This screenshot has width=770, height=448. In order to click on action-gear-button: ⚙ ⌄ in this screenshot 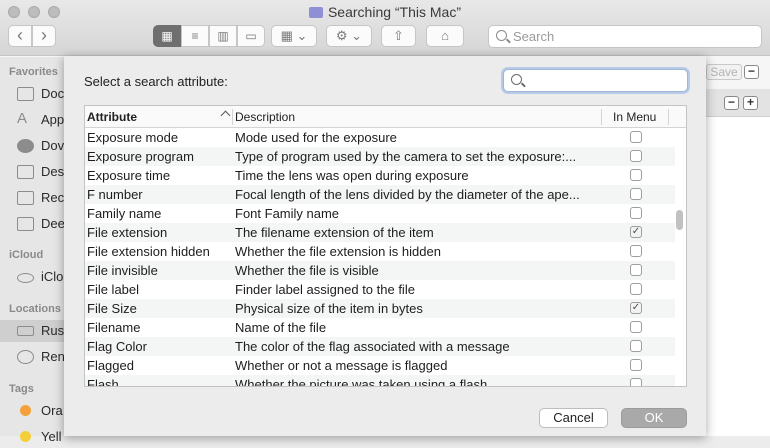, I will do `click(349, 36)`.